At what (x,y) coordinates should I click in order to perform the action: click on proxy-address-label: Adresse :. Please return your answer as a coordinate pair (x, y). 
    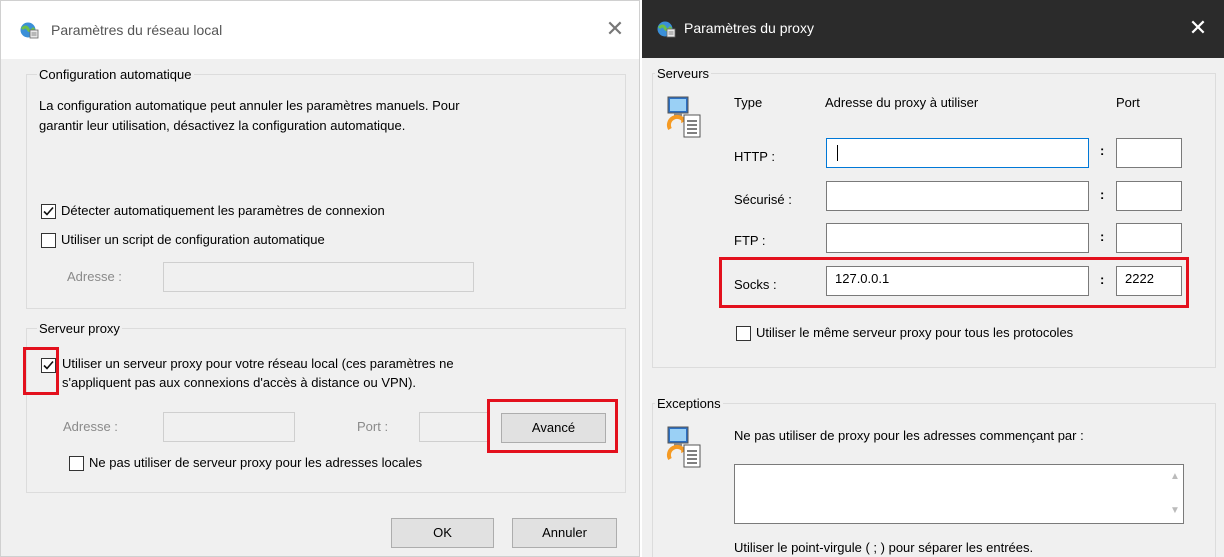
    Looking at the image, I should click on (90, 426).